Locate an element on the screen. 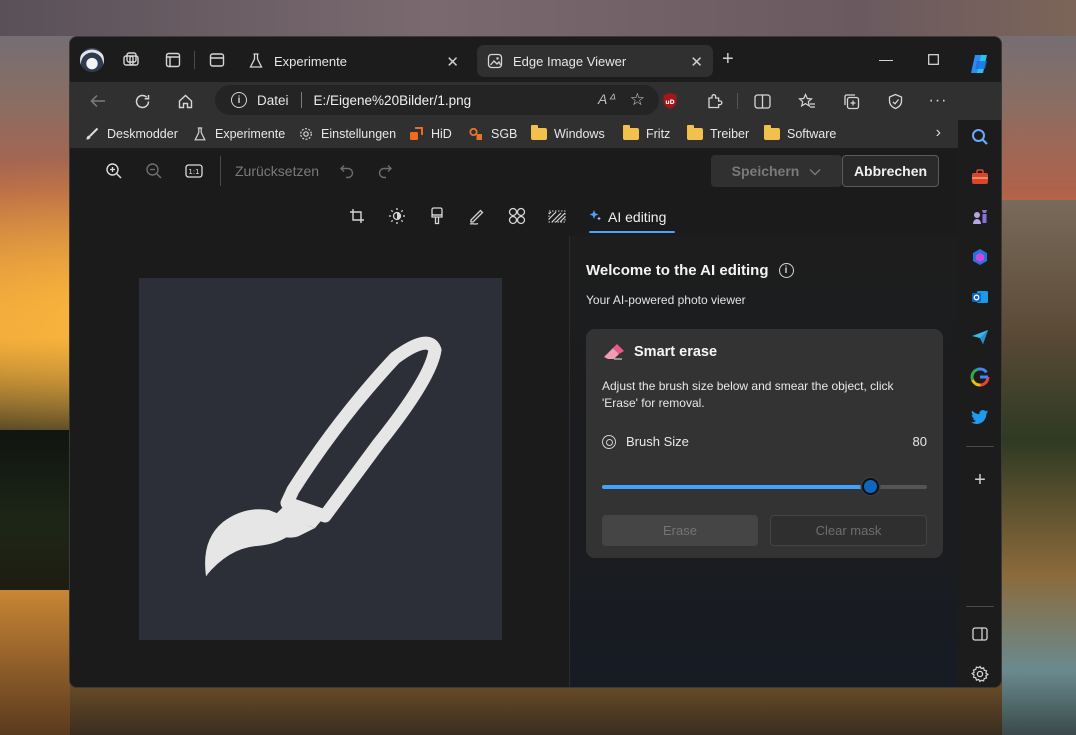  filter-brush-icon is located at coordinates (437, 216).